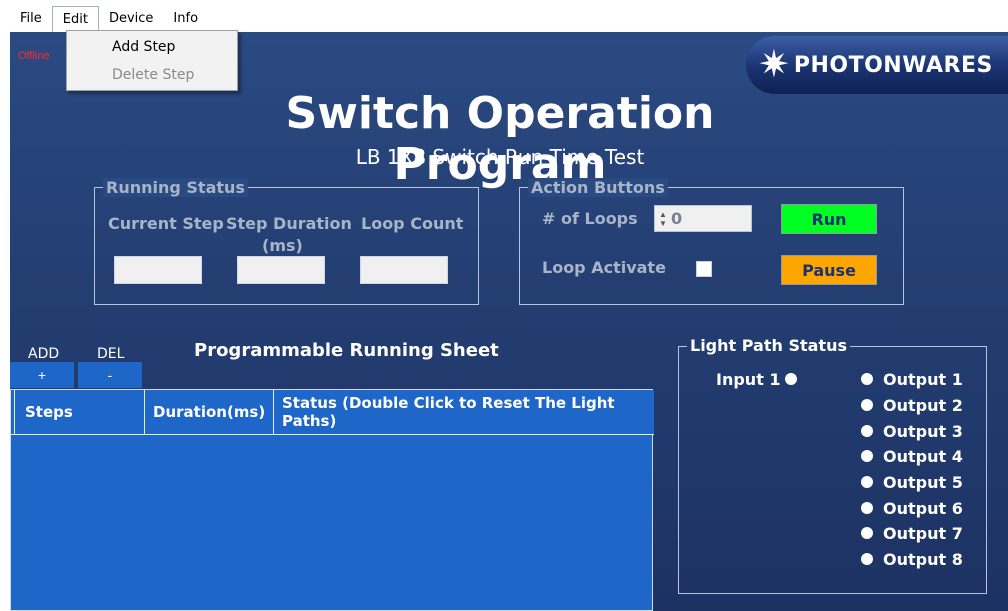 The image size is (1008, 611). What do you see at coordinates (923, 456) in the screenshot?
I see `output-4-label: Output 4` at bounding box center [923, 456].